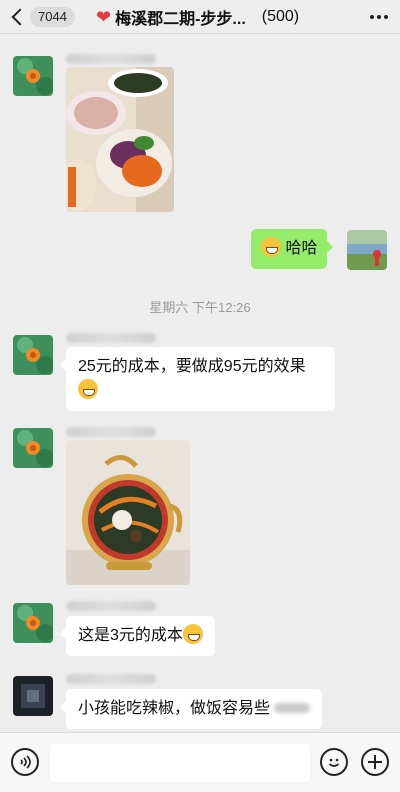  Describe the element at coordinates (174, 708) in the screenshot. I see `message-text: 小孩能吃辣椒，做饭容易些` at that location.